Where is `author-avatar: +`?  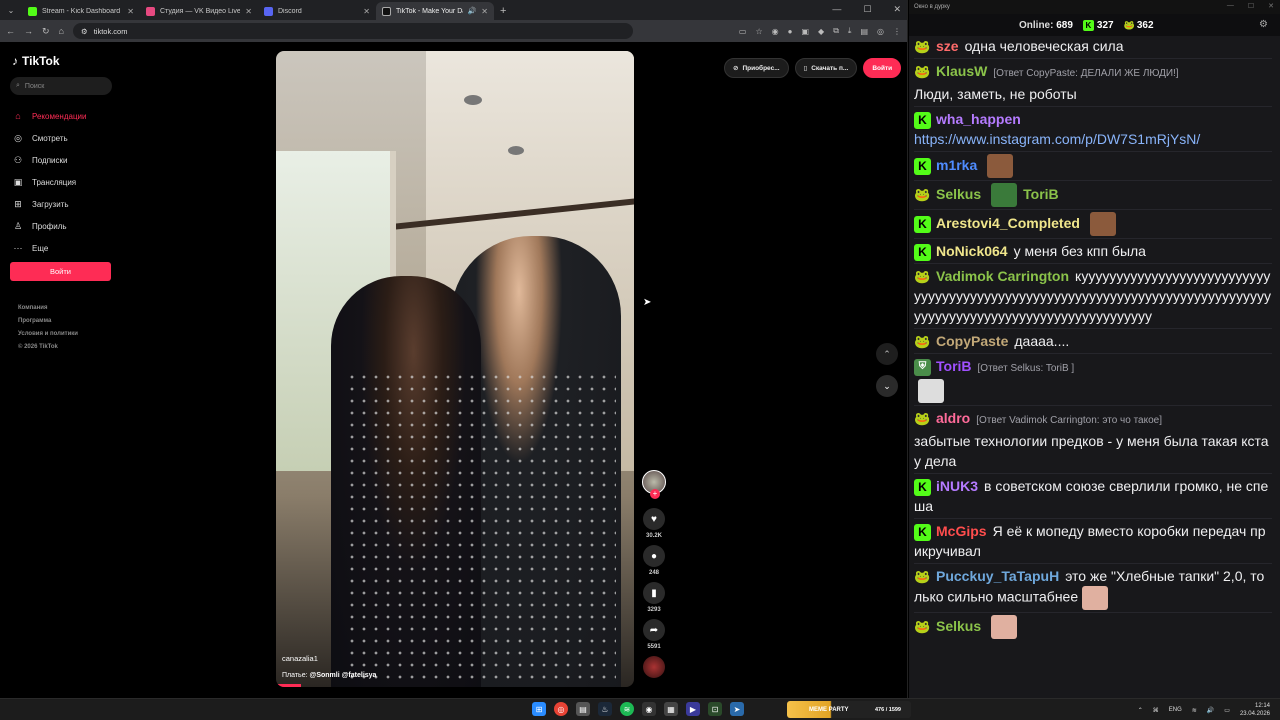
author-avatar: + is located at coordinates (654, 484).